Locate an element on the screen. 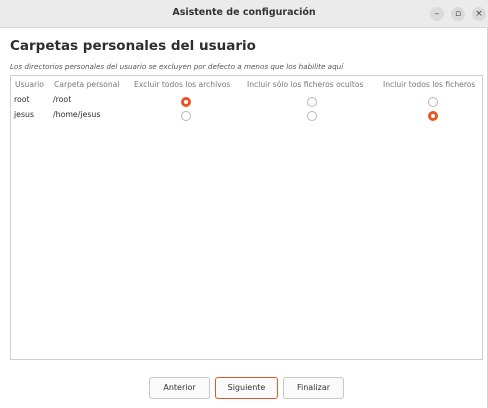 This screenshot has width=488, height=408. title-bar: Asistente de configuración – ▫ × is located at coordinates (244, 14).